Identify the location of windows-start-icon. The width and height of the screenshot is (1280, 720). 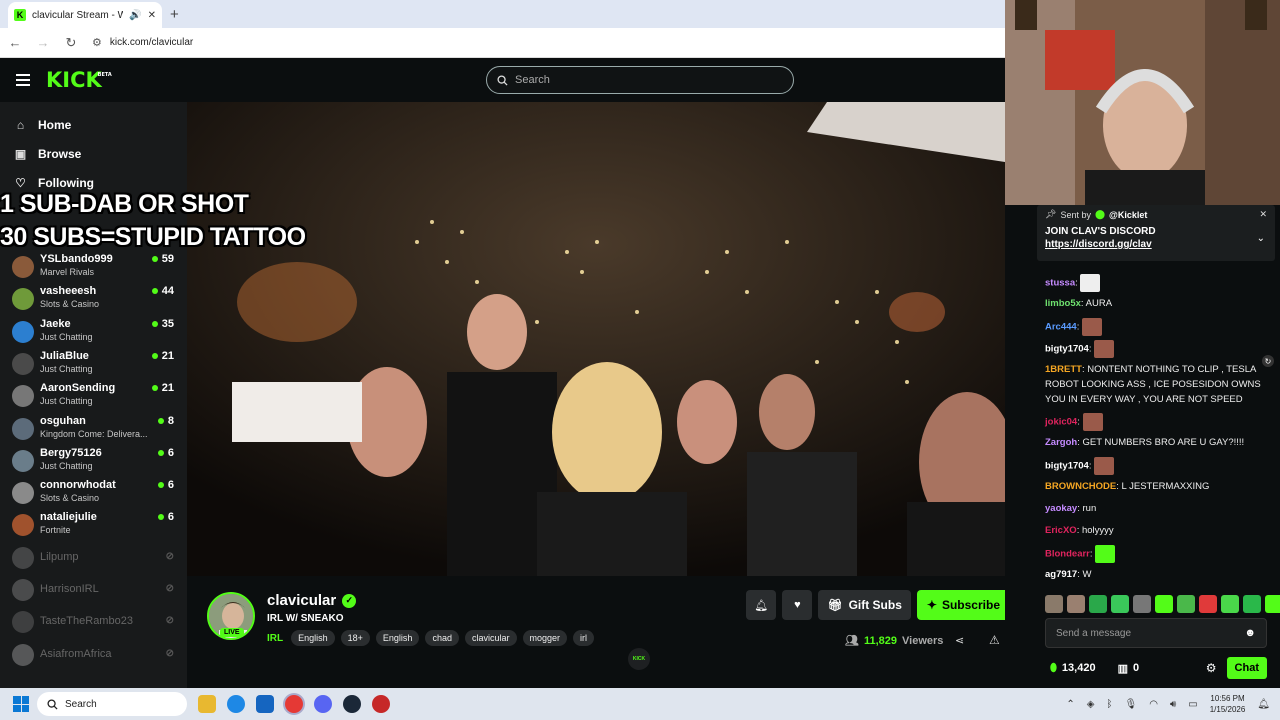
(21, 704).